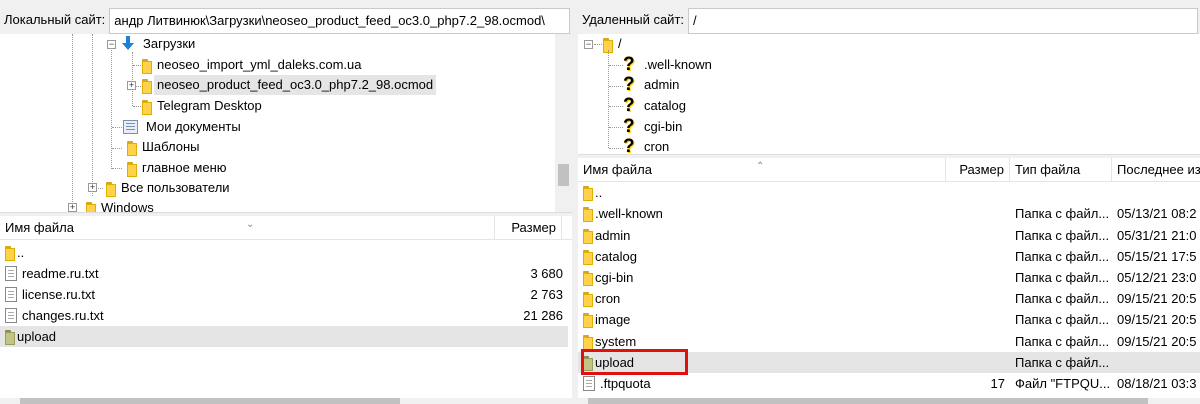 The image size is (1200, 404). What do you see at coordinates (997, 383) in the screenshot?
I see `file-size: 17` at bounding box center [997, 383].